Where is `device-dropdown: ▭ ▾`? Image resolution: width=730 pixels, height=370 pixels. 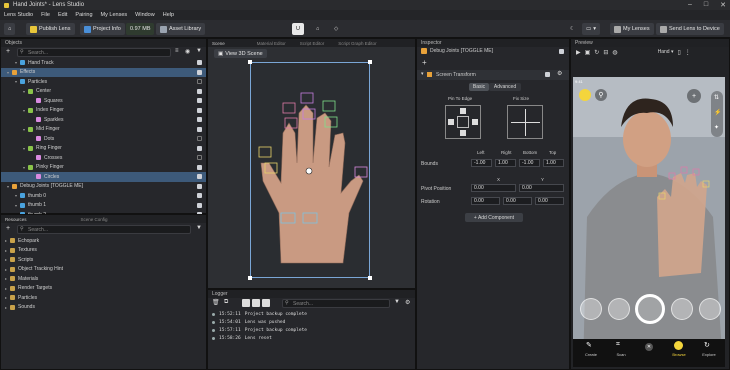
device-dropdown: ▭ ▾ is located at coordinates (591, 29).